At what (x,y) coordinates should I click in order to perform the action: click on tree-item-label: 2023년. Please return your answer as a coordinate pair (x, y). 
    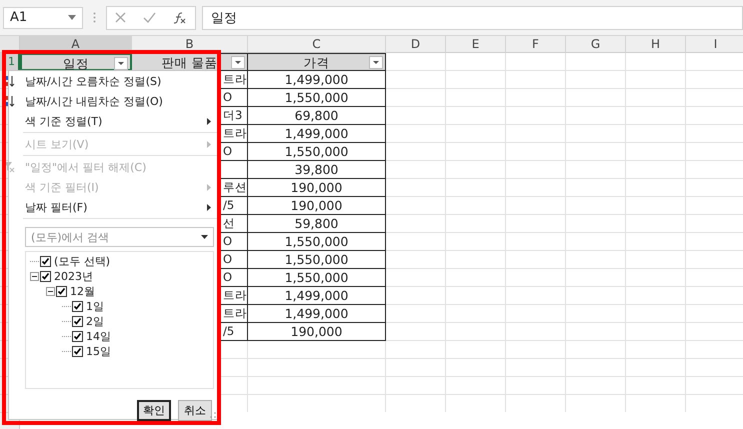
    Looking at the image, I should click on (73, 276).